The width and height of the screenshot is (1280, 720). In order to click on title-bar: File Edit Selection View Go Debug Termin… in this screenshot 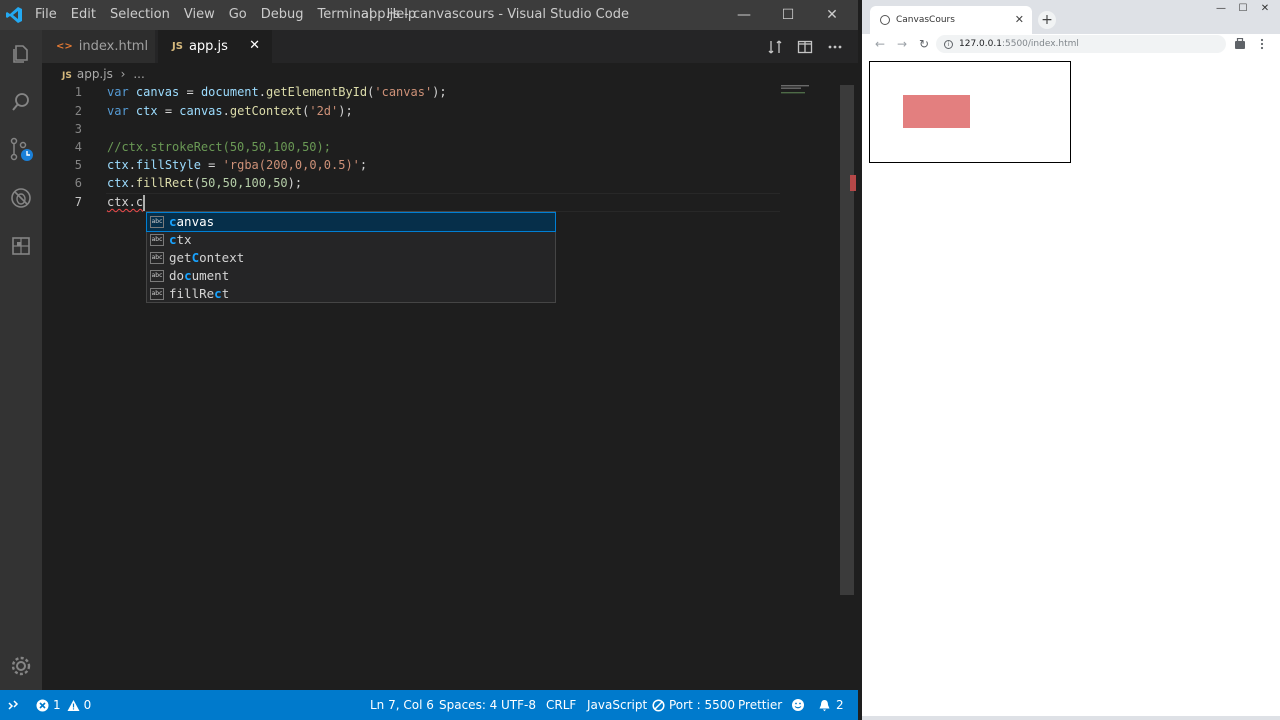, I will do `click(429, 15)`.